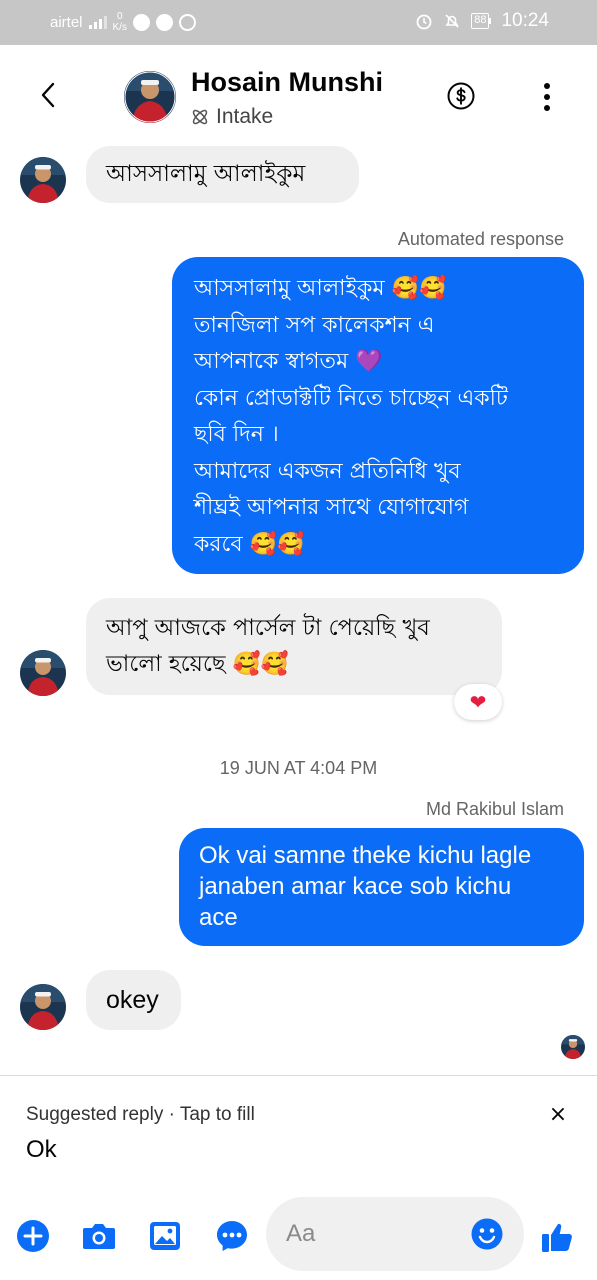 This screenshot has width=597, height=1280. I want to click on speed-value: 0, so click(119, 16).